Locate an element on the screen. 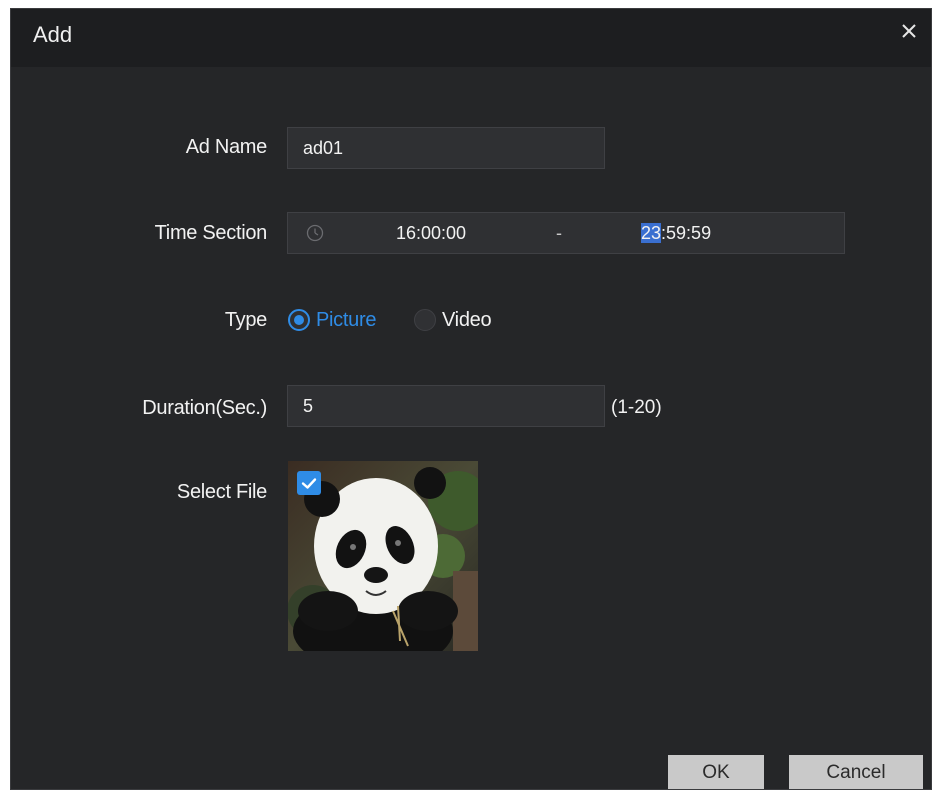 This screenshot has height=797, width=941. ok-button: OK is located at coordinates (716, 772).